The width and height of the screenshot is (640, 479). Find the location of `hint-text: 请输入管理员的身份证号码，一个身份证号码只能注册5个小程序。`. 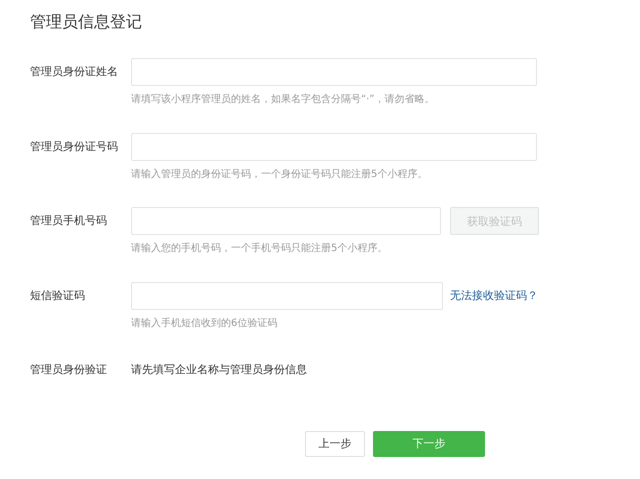

hint-text: 请输入管理员的身份证号码，一个身份证号码只能注册5个小程序。 is located at coordinates (279, 174).